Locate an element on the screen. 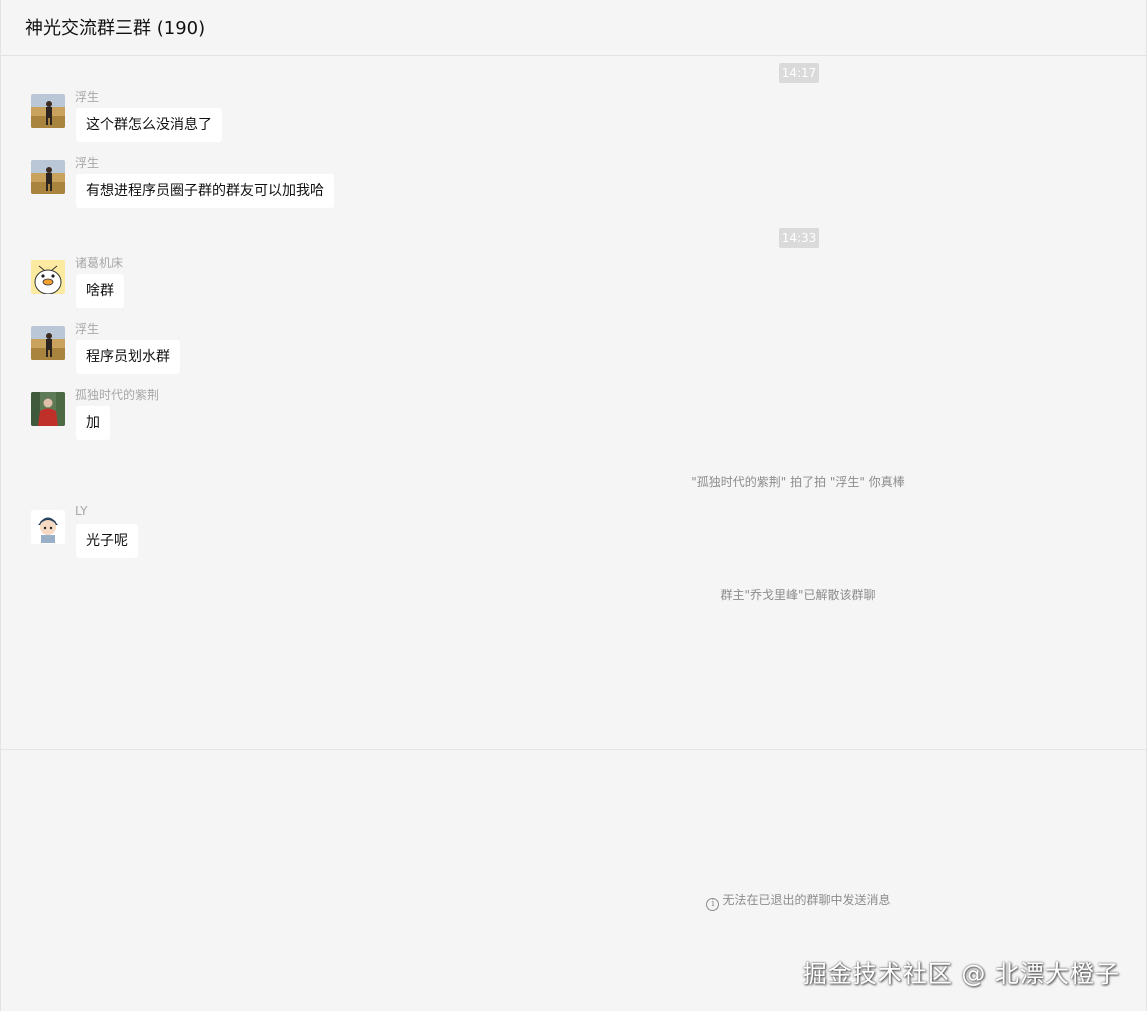 Image resolution: width=1147 pixels, height=1011 pixels. system-message-pat: "孤独时代的紫荆" 拍了拍 "浮生" 你真棒 is located at coordinates (798, 482).